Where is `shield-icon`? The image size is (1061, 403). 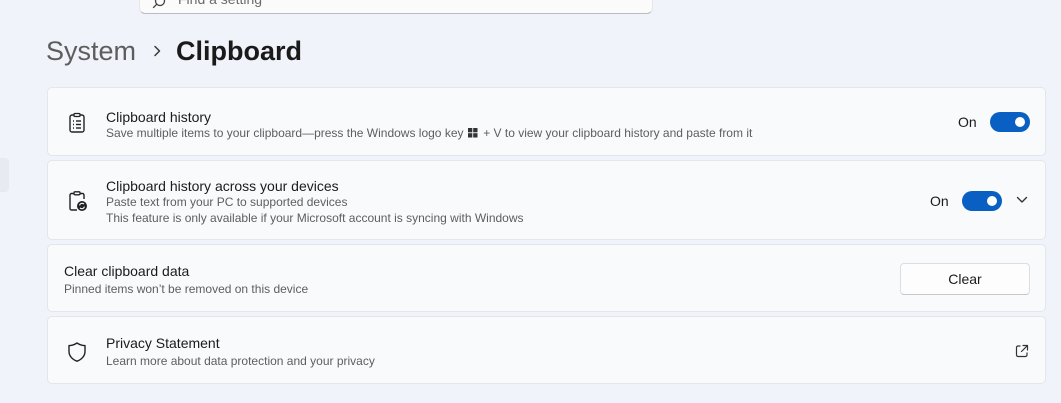 shield-icon is located at coordinates (77, 352).